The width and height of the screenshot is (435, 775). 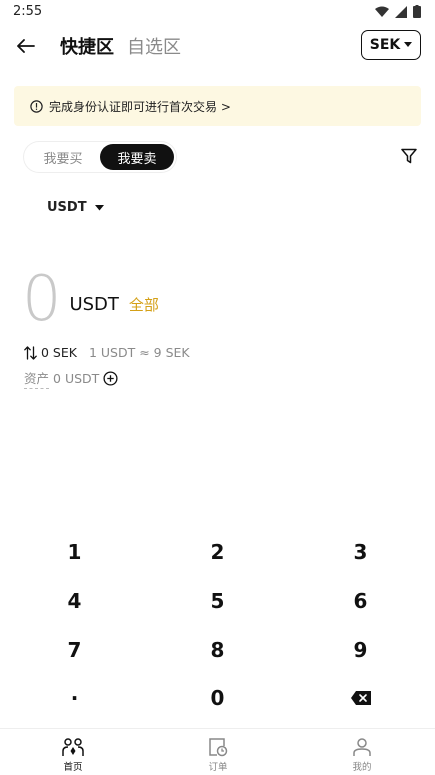 What do you see at coordinates (74, 552) in the screenshot?
I see `key-1: 1` at bounding box center [74, 552].